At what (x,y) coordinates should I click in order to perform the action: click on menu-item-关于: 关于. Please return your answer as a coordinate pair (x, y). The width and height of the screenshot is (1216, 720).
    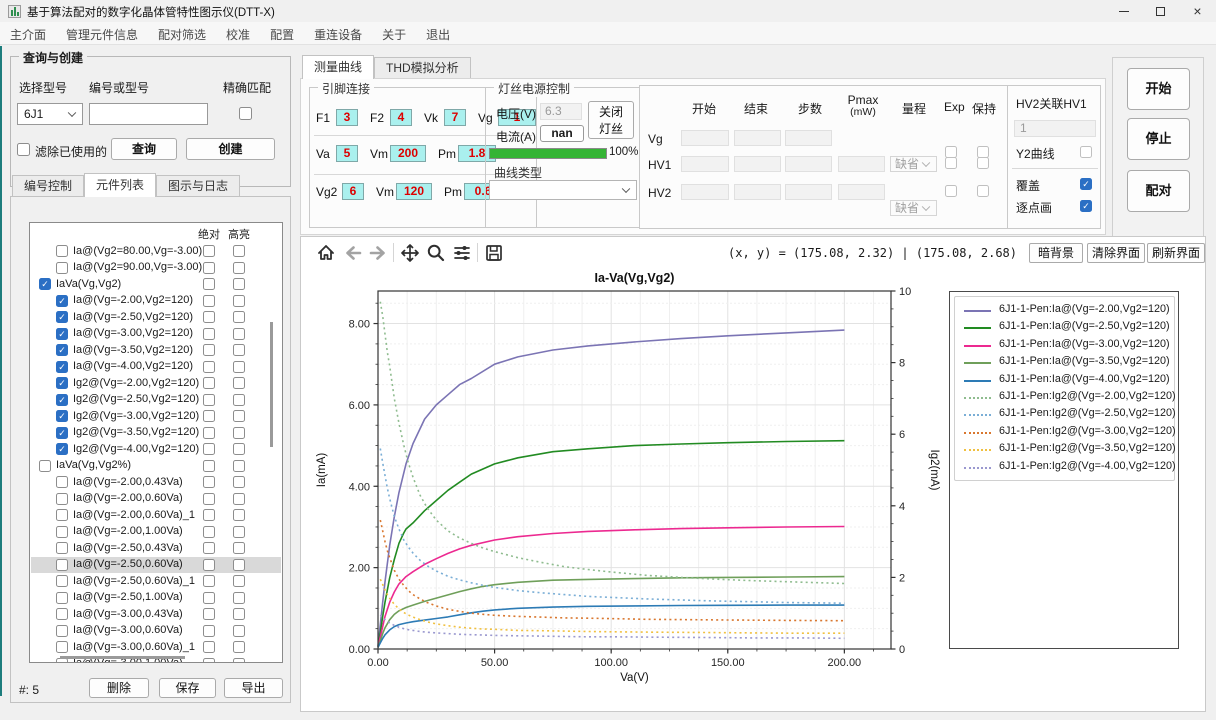
    Looking at the image, I should click on (394, 33).